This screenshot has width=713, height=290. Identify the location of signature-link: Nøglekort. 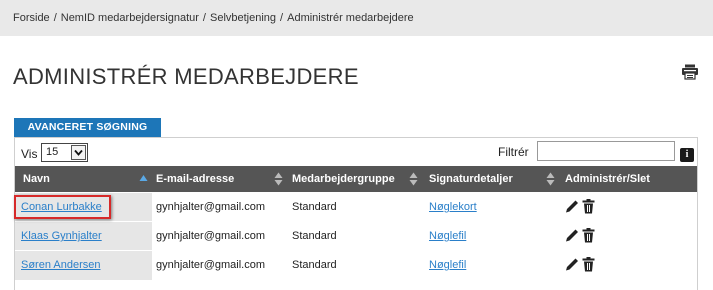
(453, 207).